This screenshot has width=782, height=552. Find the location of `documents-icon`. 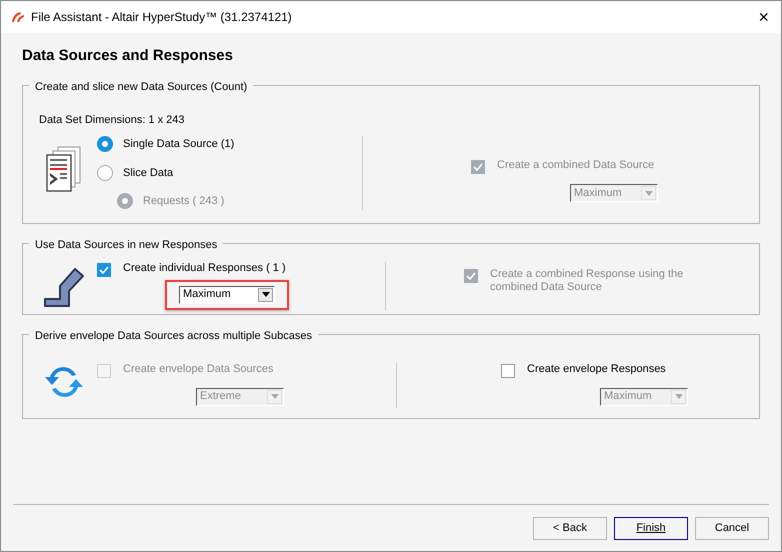

documents-icon is located at coordinates (64, 169).